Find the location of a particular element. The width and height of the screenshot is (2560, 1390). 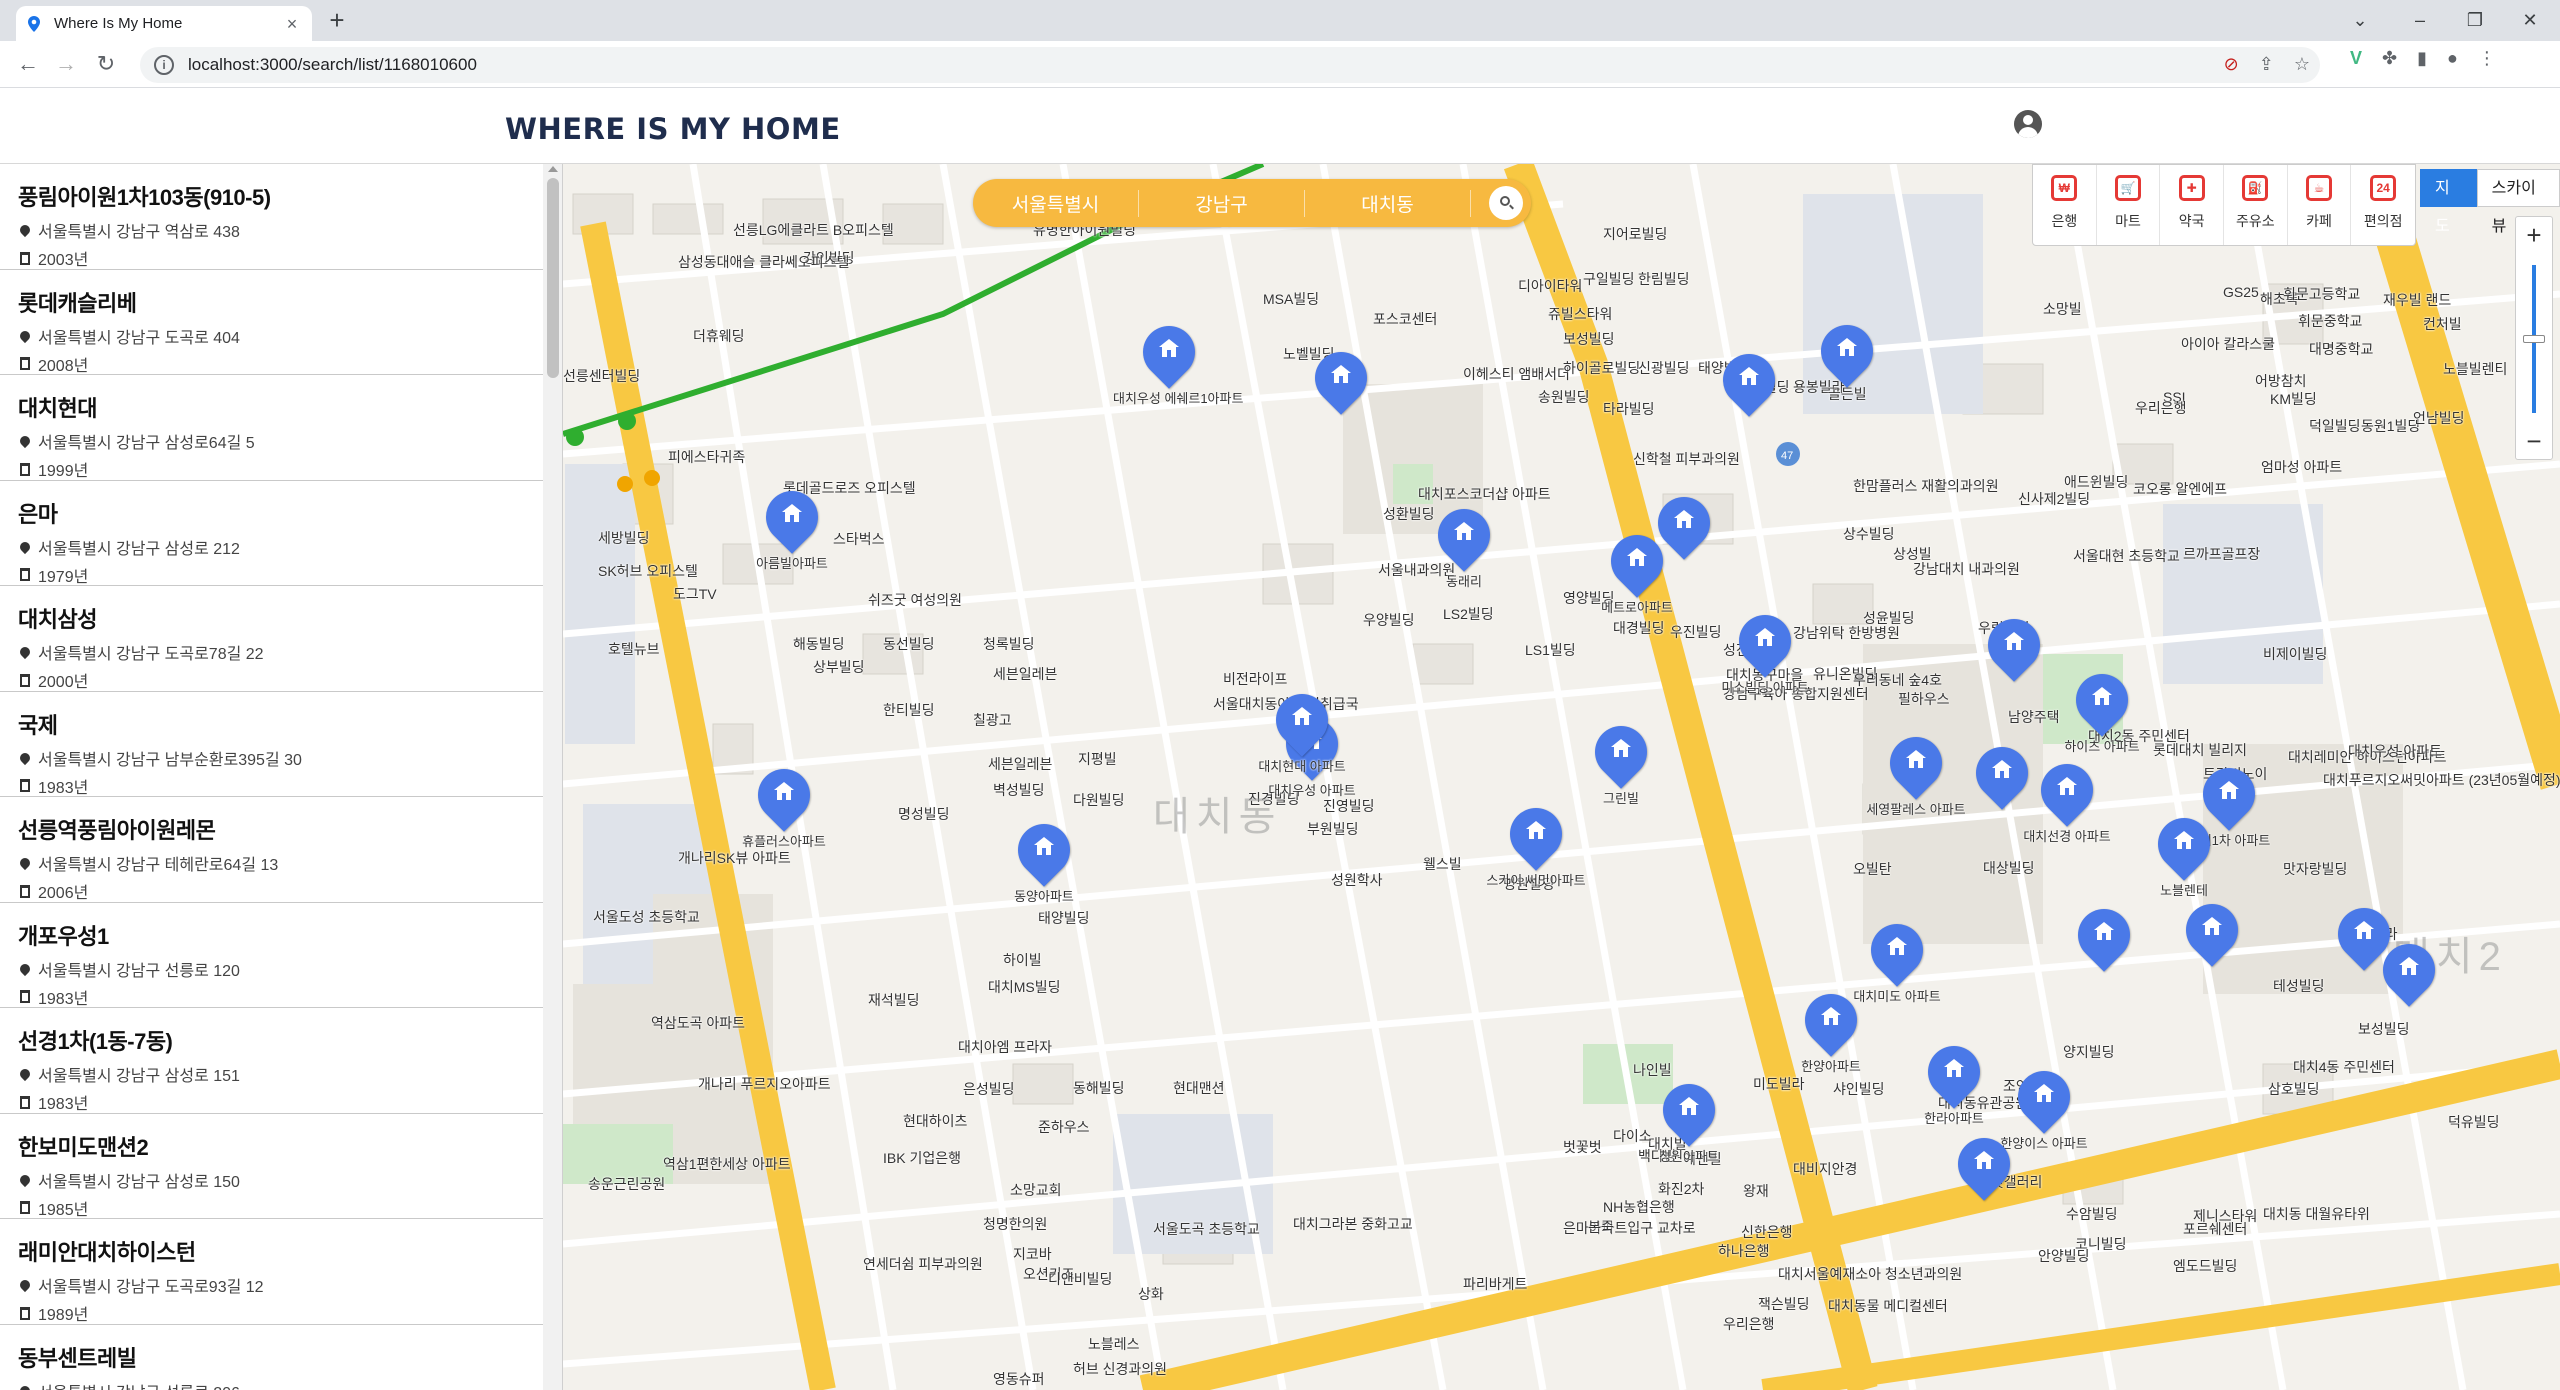

apartment-marker: 그린빌 is located at coordinates (1621, 760).